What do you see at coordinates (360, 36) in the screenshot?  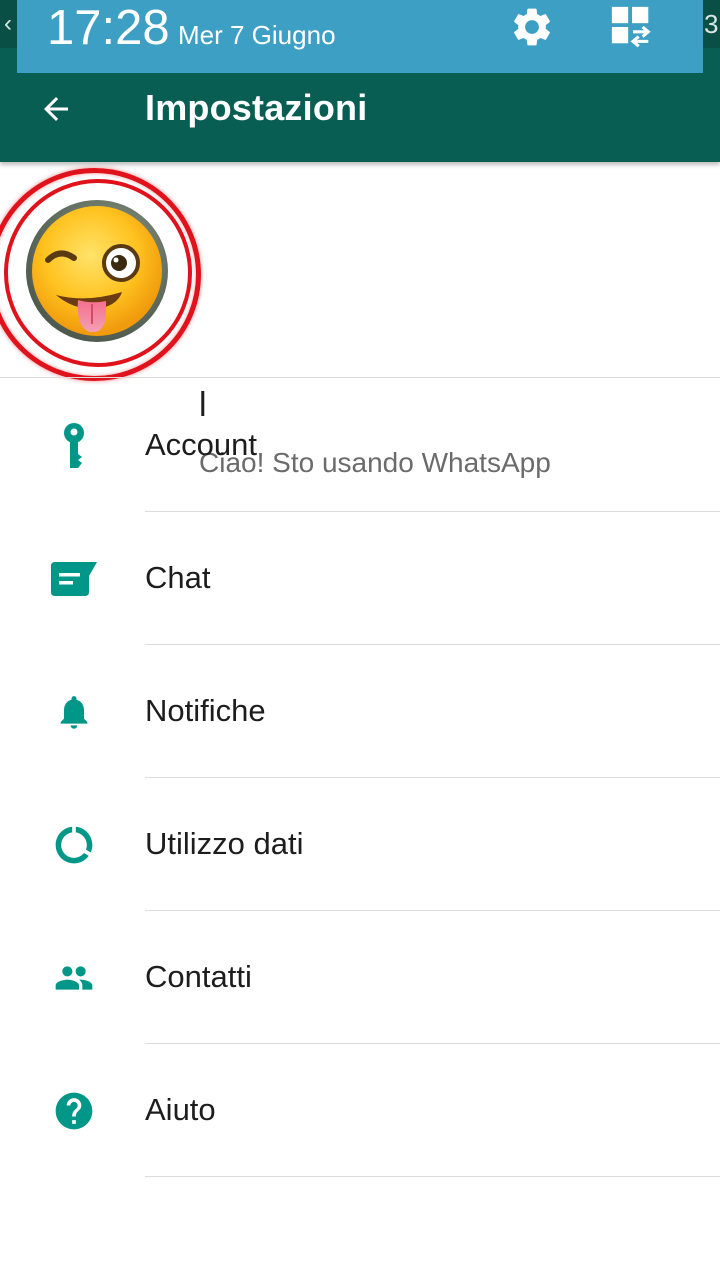 I see `notification-panel: 17:28 Mer 7 Giugno` at bounding box center [360, 36].